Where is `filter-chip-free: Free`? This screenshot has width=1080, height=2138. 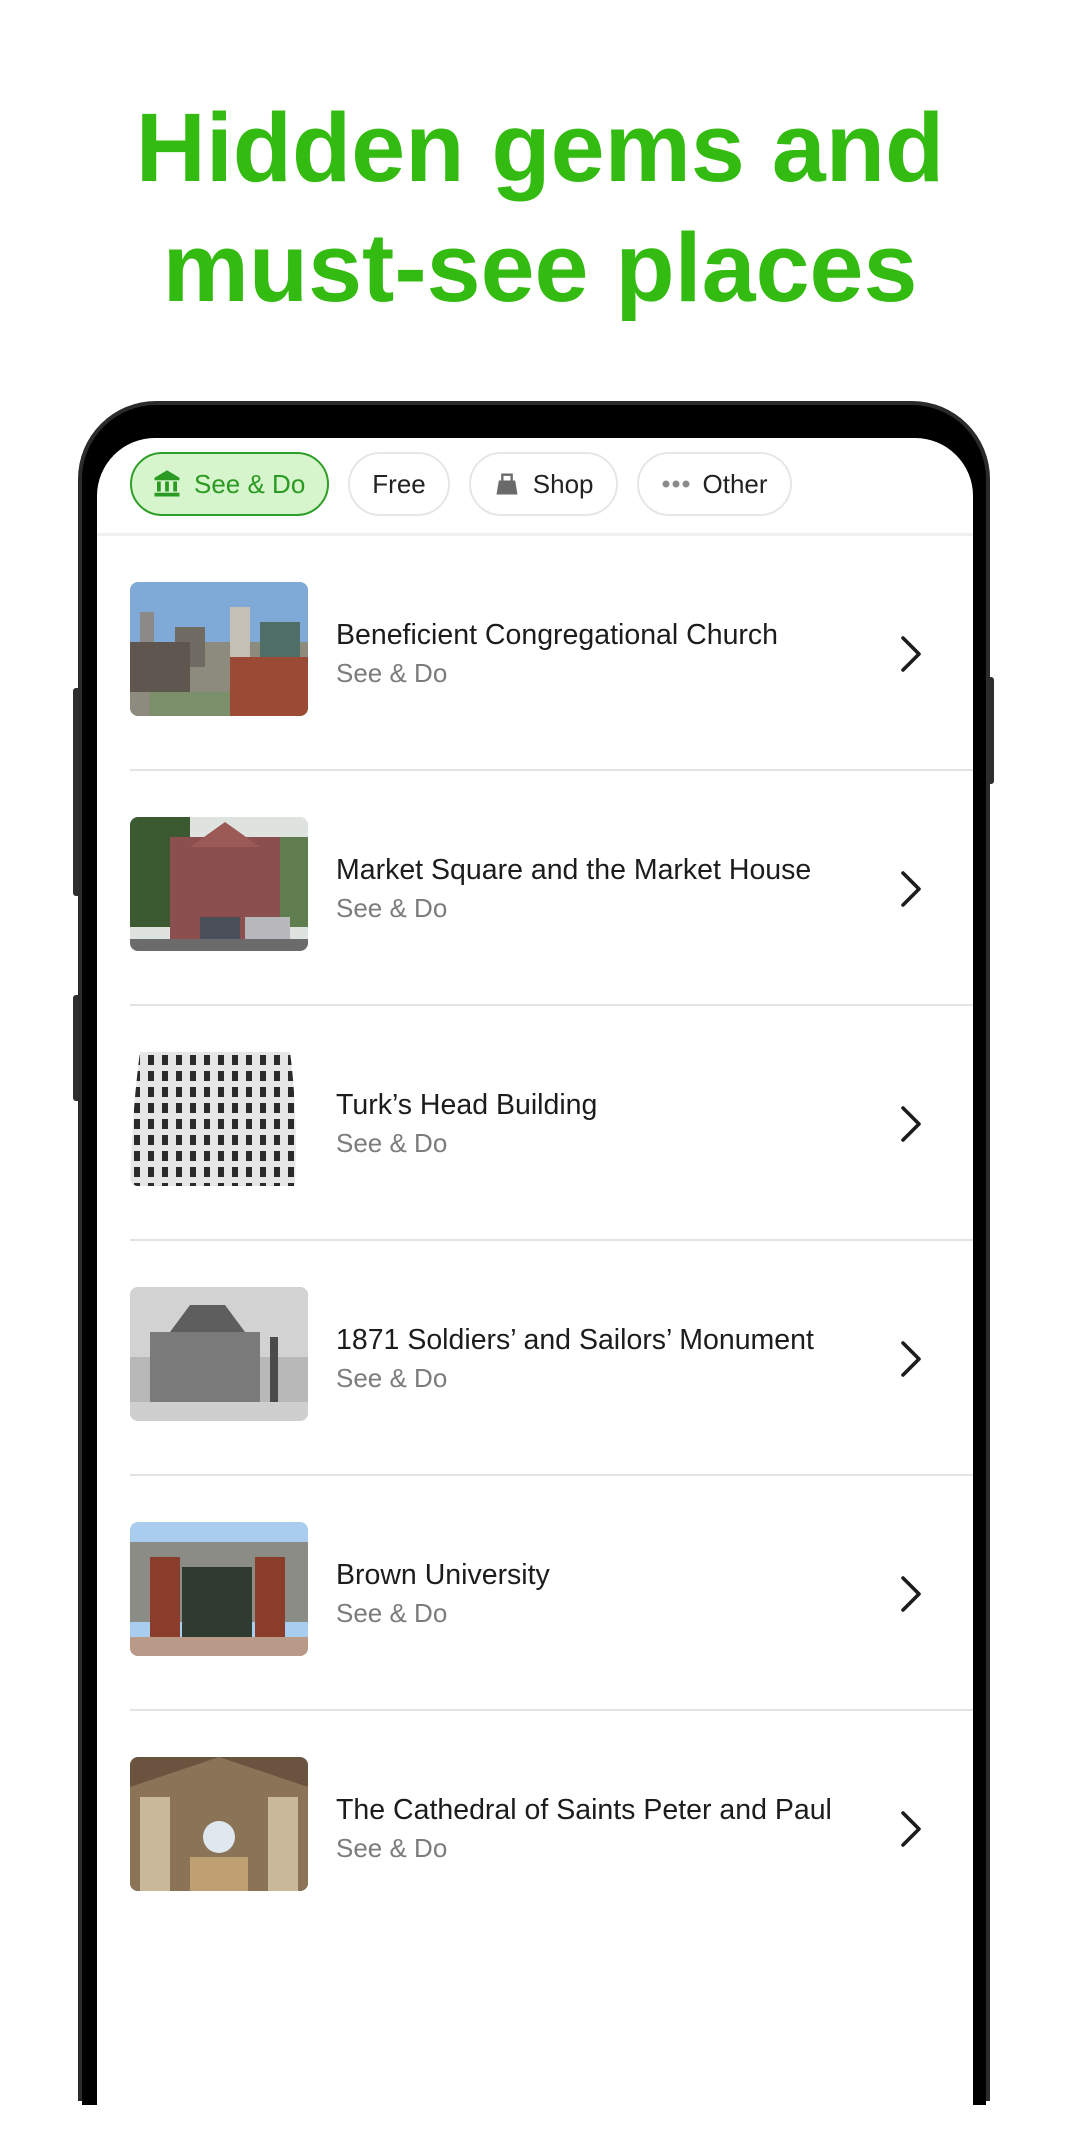
filter-chip-free: Free is located at coordinates (399, 484).